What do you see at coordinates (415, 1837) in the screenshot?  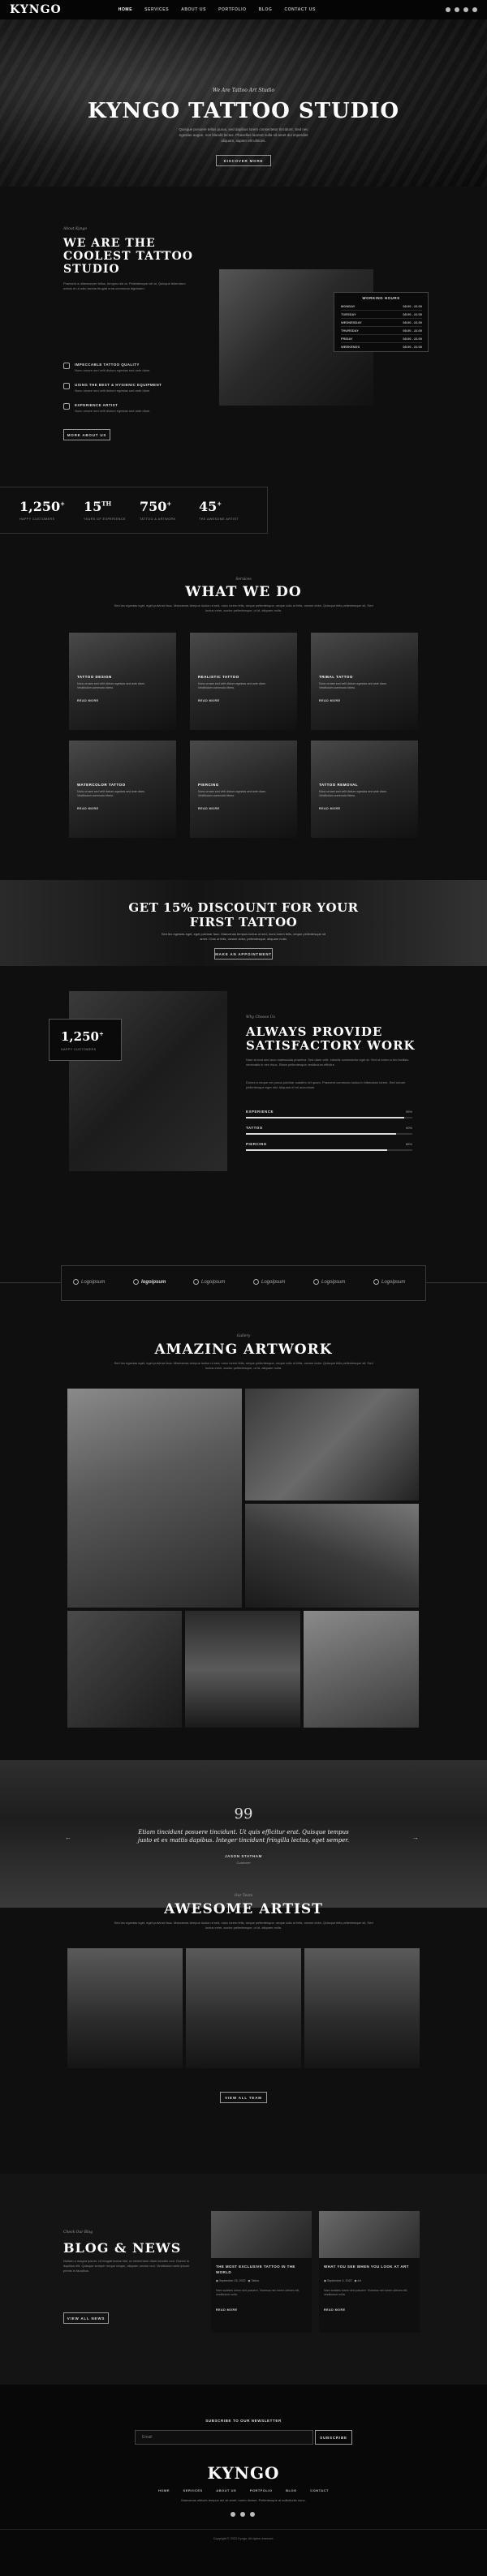 I see `next-arrow-icon: →` at bounding box center [415, 1837].